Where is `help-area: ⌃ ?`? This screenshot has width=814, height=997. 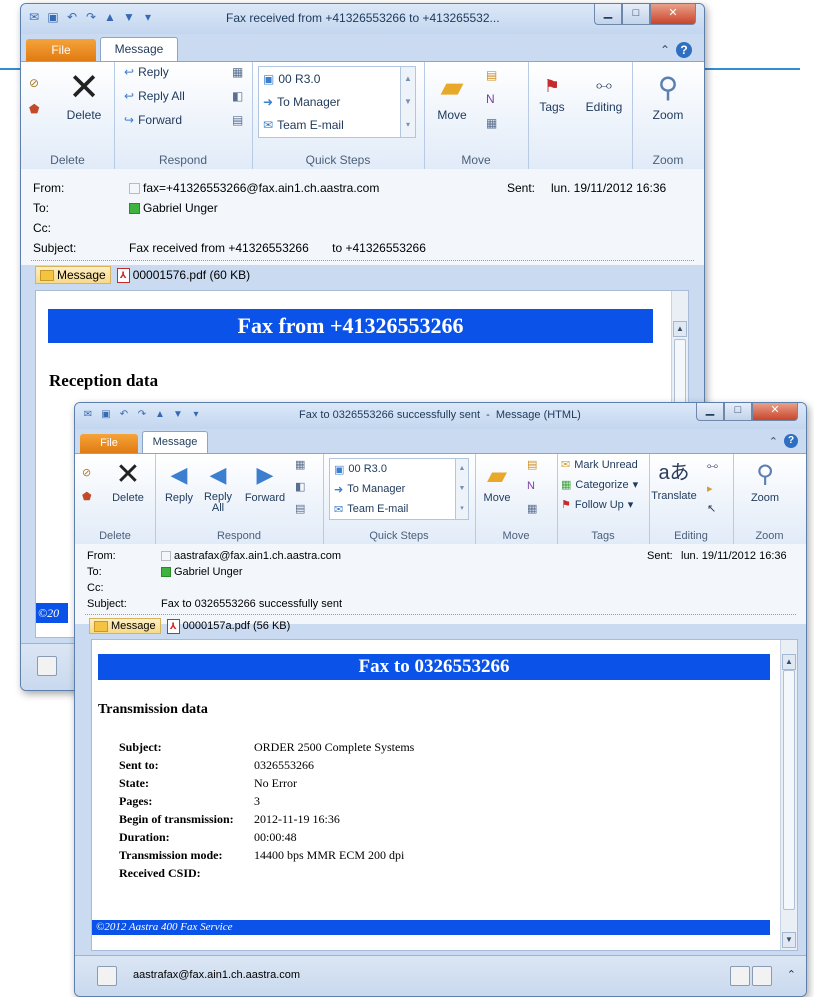
help-area: ⌃ ? is located at coordinates (676, 50).